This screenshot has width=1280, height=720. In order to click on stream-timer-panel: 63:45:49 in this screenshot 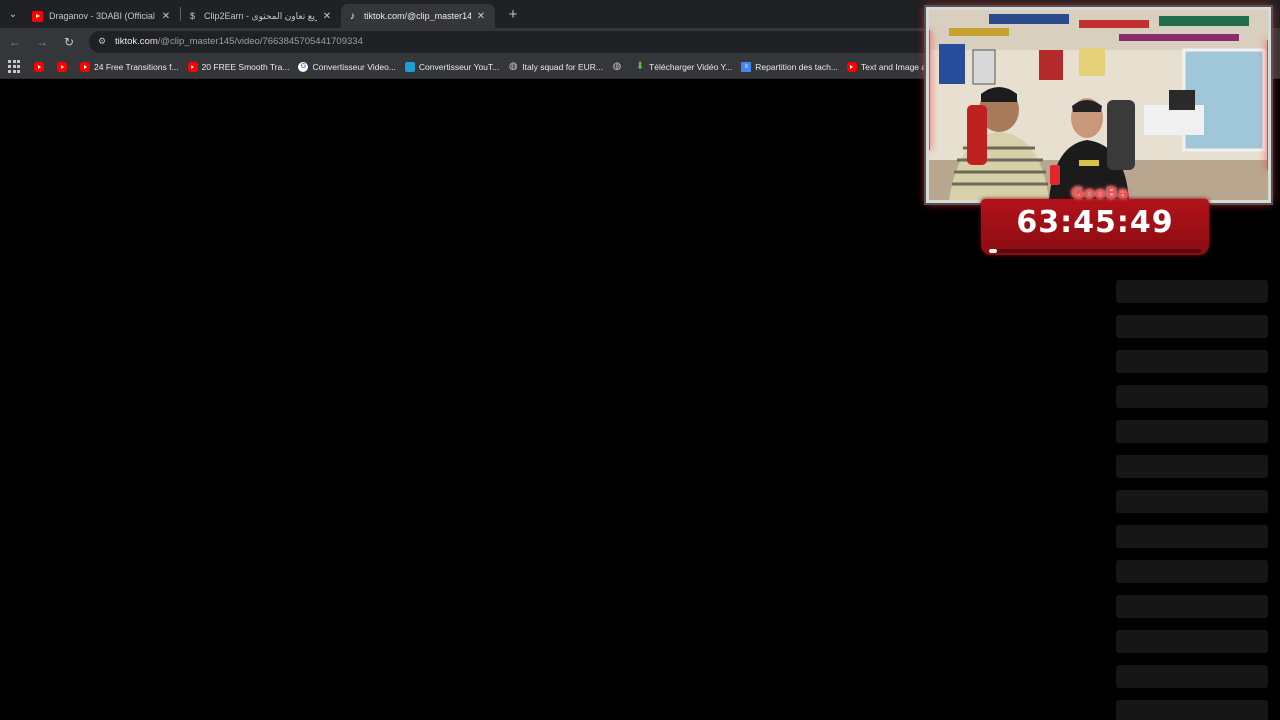, I will do `click(1095, 227)`.